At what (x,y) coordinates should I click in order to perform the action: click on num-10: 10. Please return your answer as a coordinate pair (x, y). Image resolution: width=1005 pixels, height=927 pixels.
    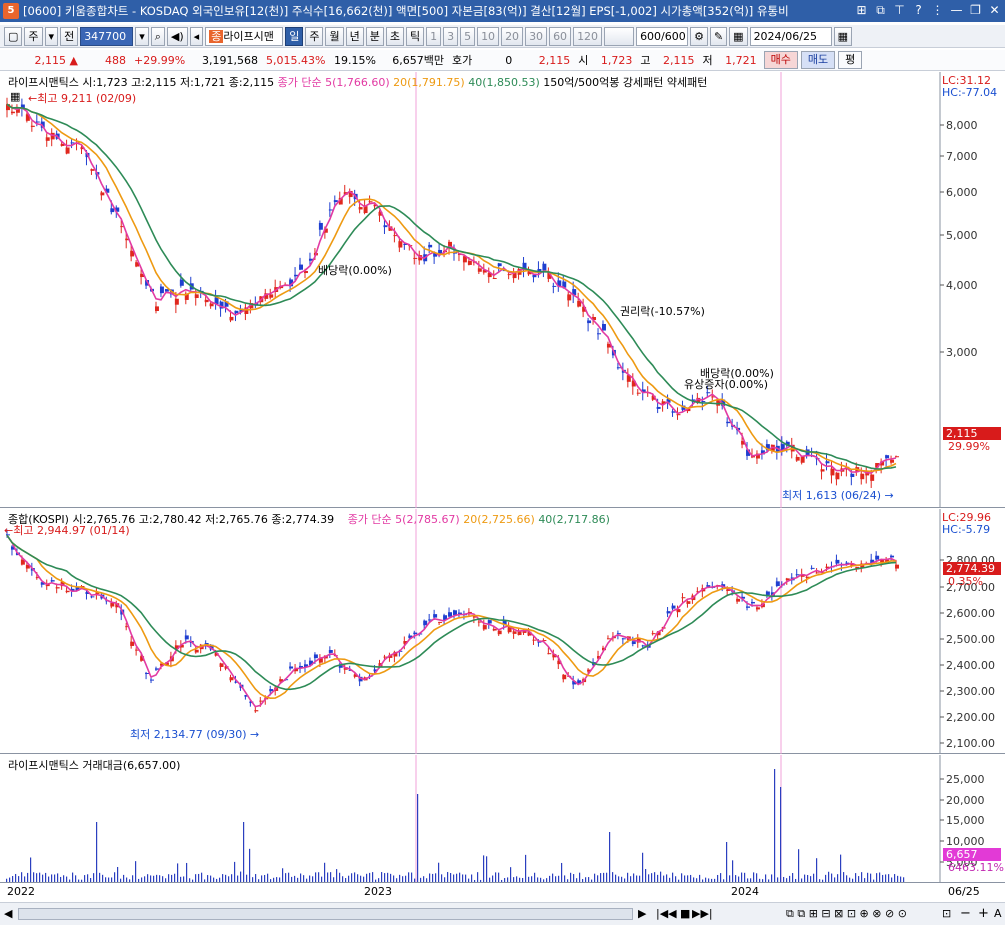
    Looking at the image, I should click on (488, 36).